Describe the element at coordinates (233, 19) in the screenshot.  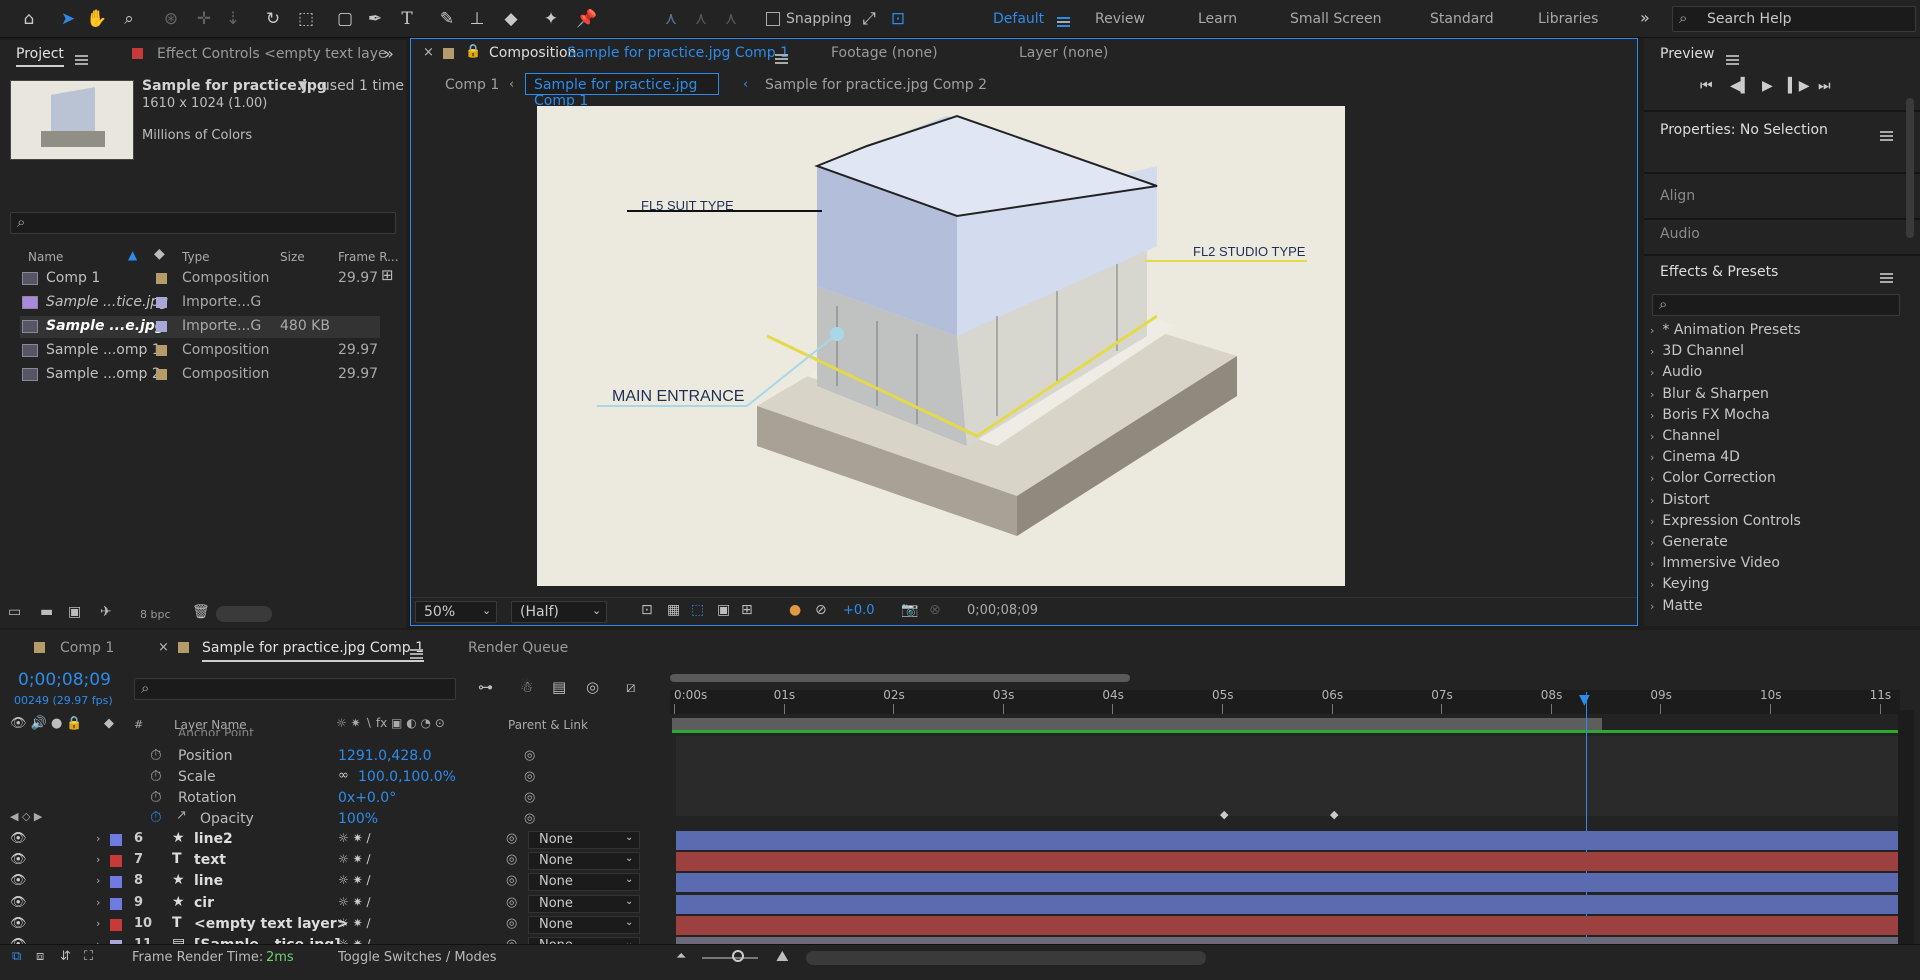
I see `dolly-camera-icon: ⇣` at that location.